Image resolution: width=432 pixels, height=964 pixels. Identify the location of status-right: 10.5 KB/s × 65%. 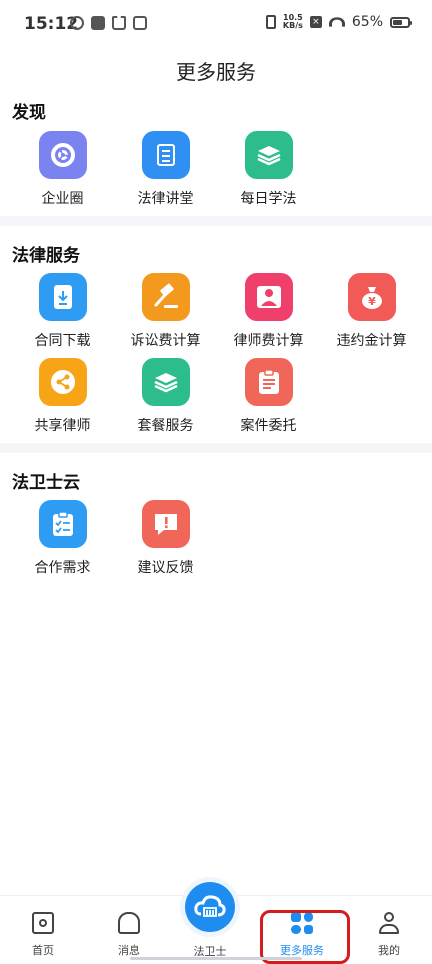
(338, 21).